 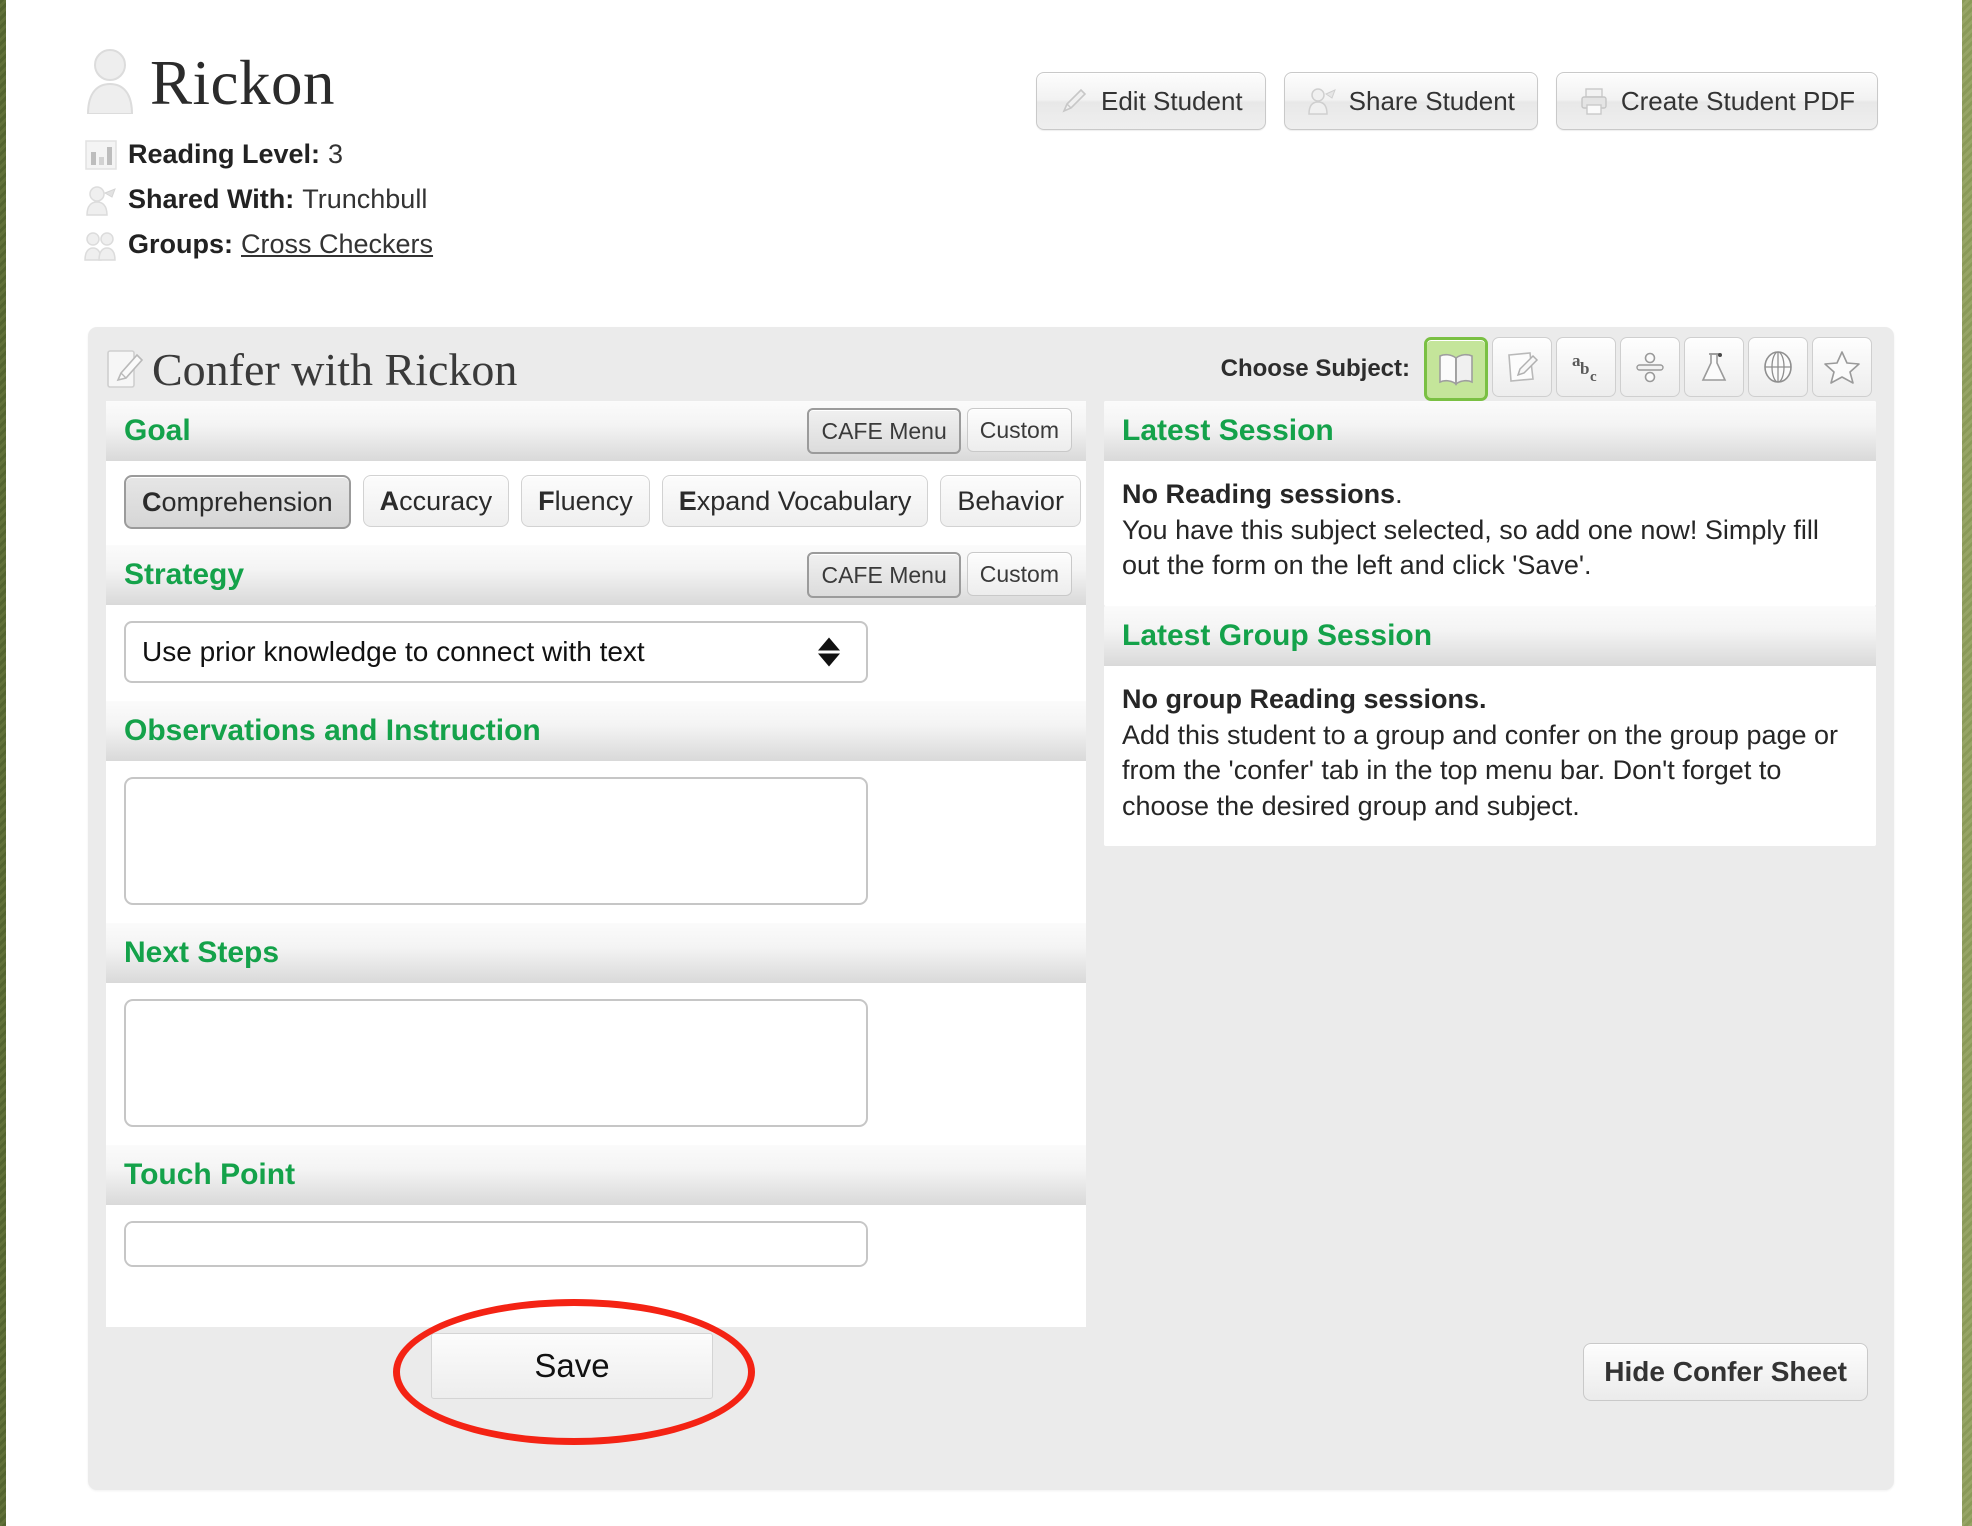 I want to click on goal-option-accuracy: Accuracy, so click(x=436, y=501).